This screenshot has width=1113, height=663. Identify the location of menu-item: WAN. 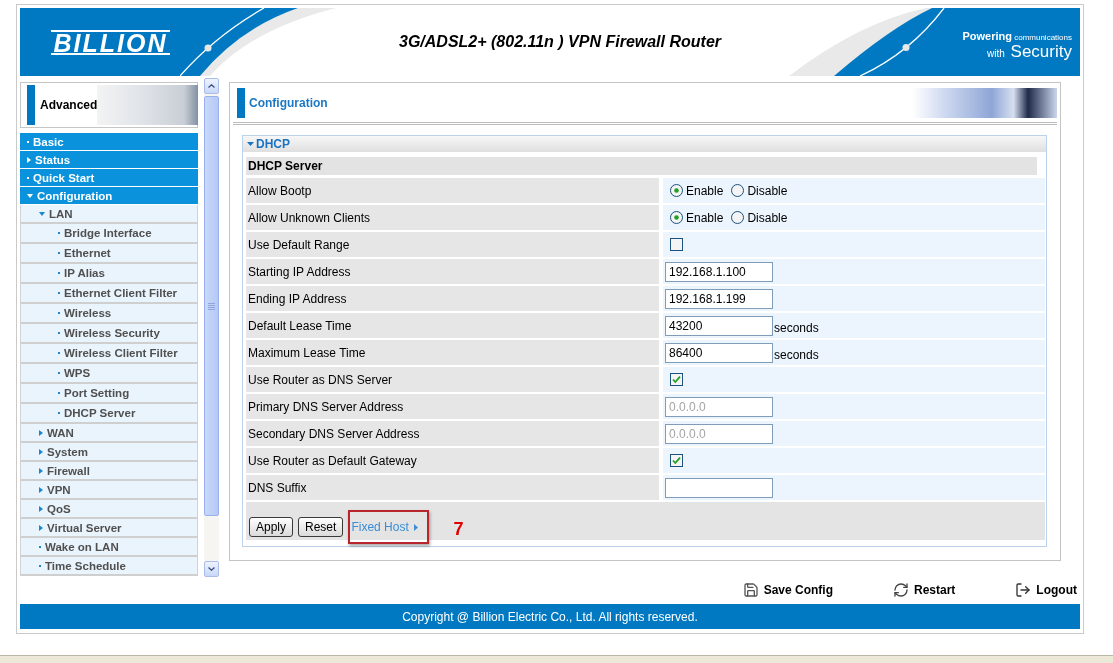
(109, 433).